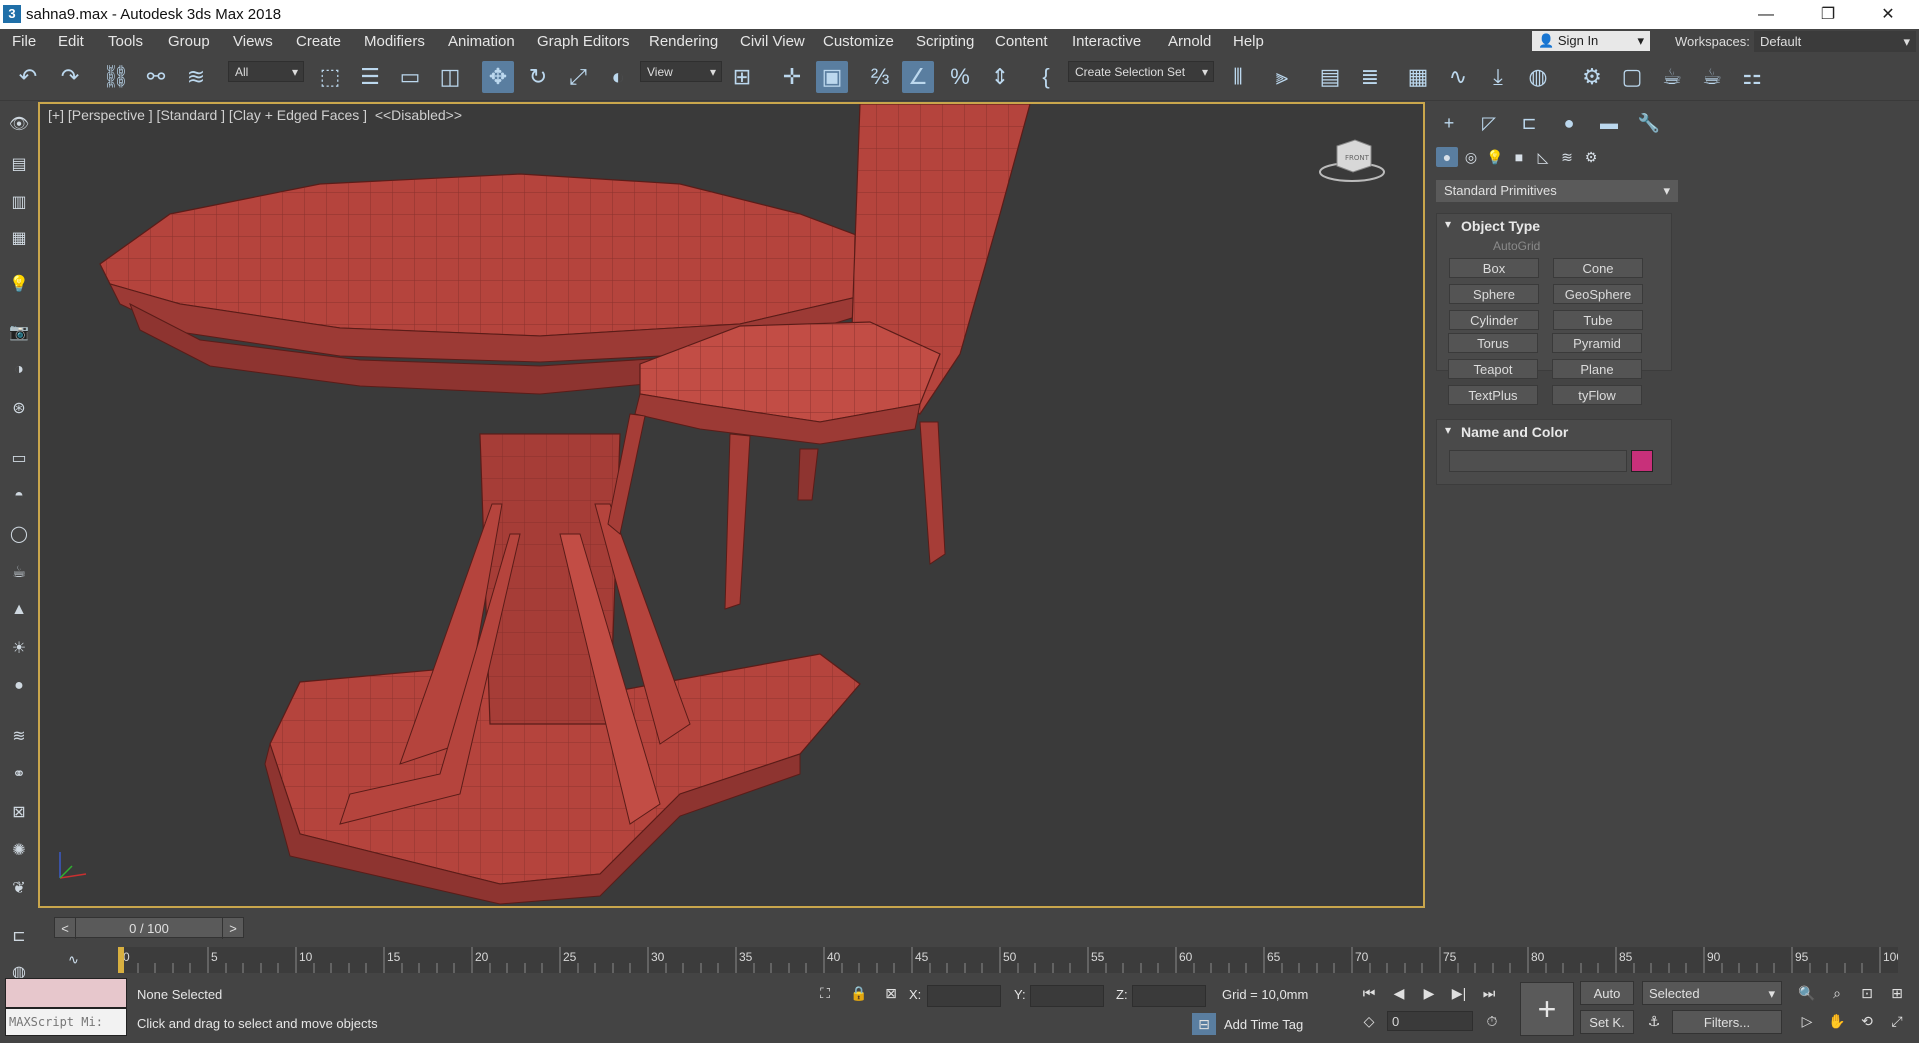 The image size is (1919, 1043). I want to click on select-object-icon: ⬚, so click(330, 77).